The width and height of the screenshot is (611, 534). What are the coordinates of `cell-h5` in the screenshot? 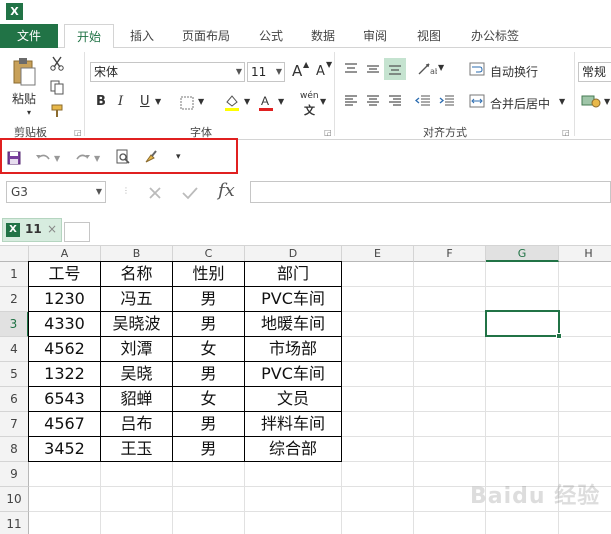 It's located at (585, 374).